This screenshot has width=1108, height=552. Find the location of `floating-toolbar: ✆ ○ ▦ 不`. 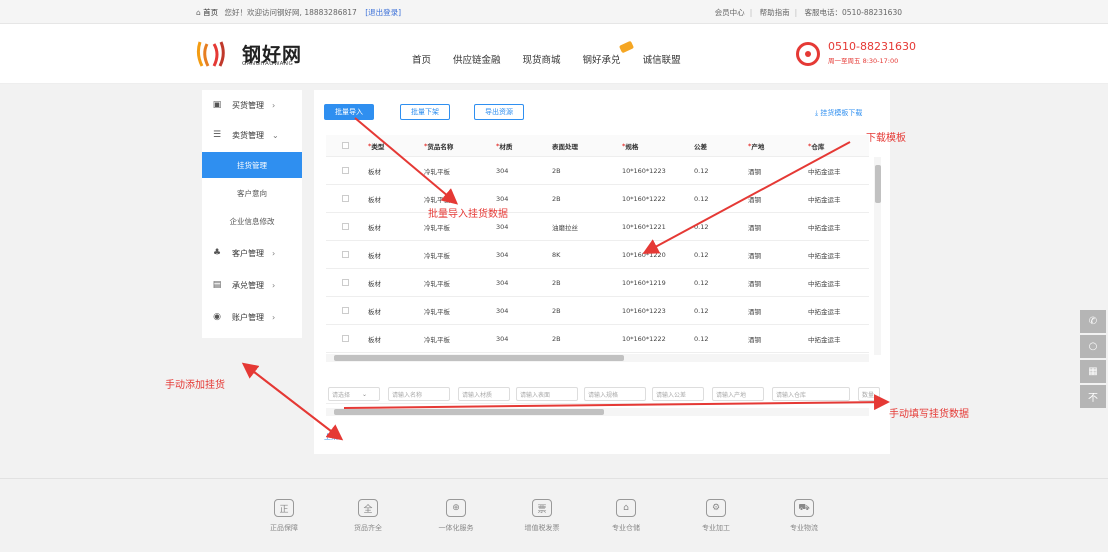

floating-toolbar: ✆ ○ ▦ 不 is located at coordinates (1093, 360).